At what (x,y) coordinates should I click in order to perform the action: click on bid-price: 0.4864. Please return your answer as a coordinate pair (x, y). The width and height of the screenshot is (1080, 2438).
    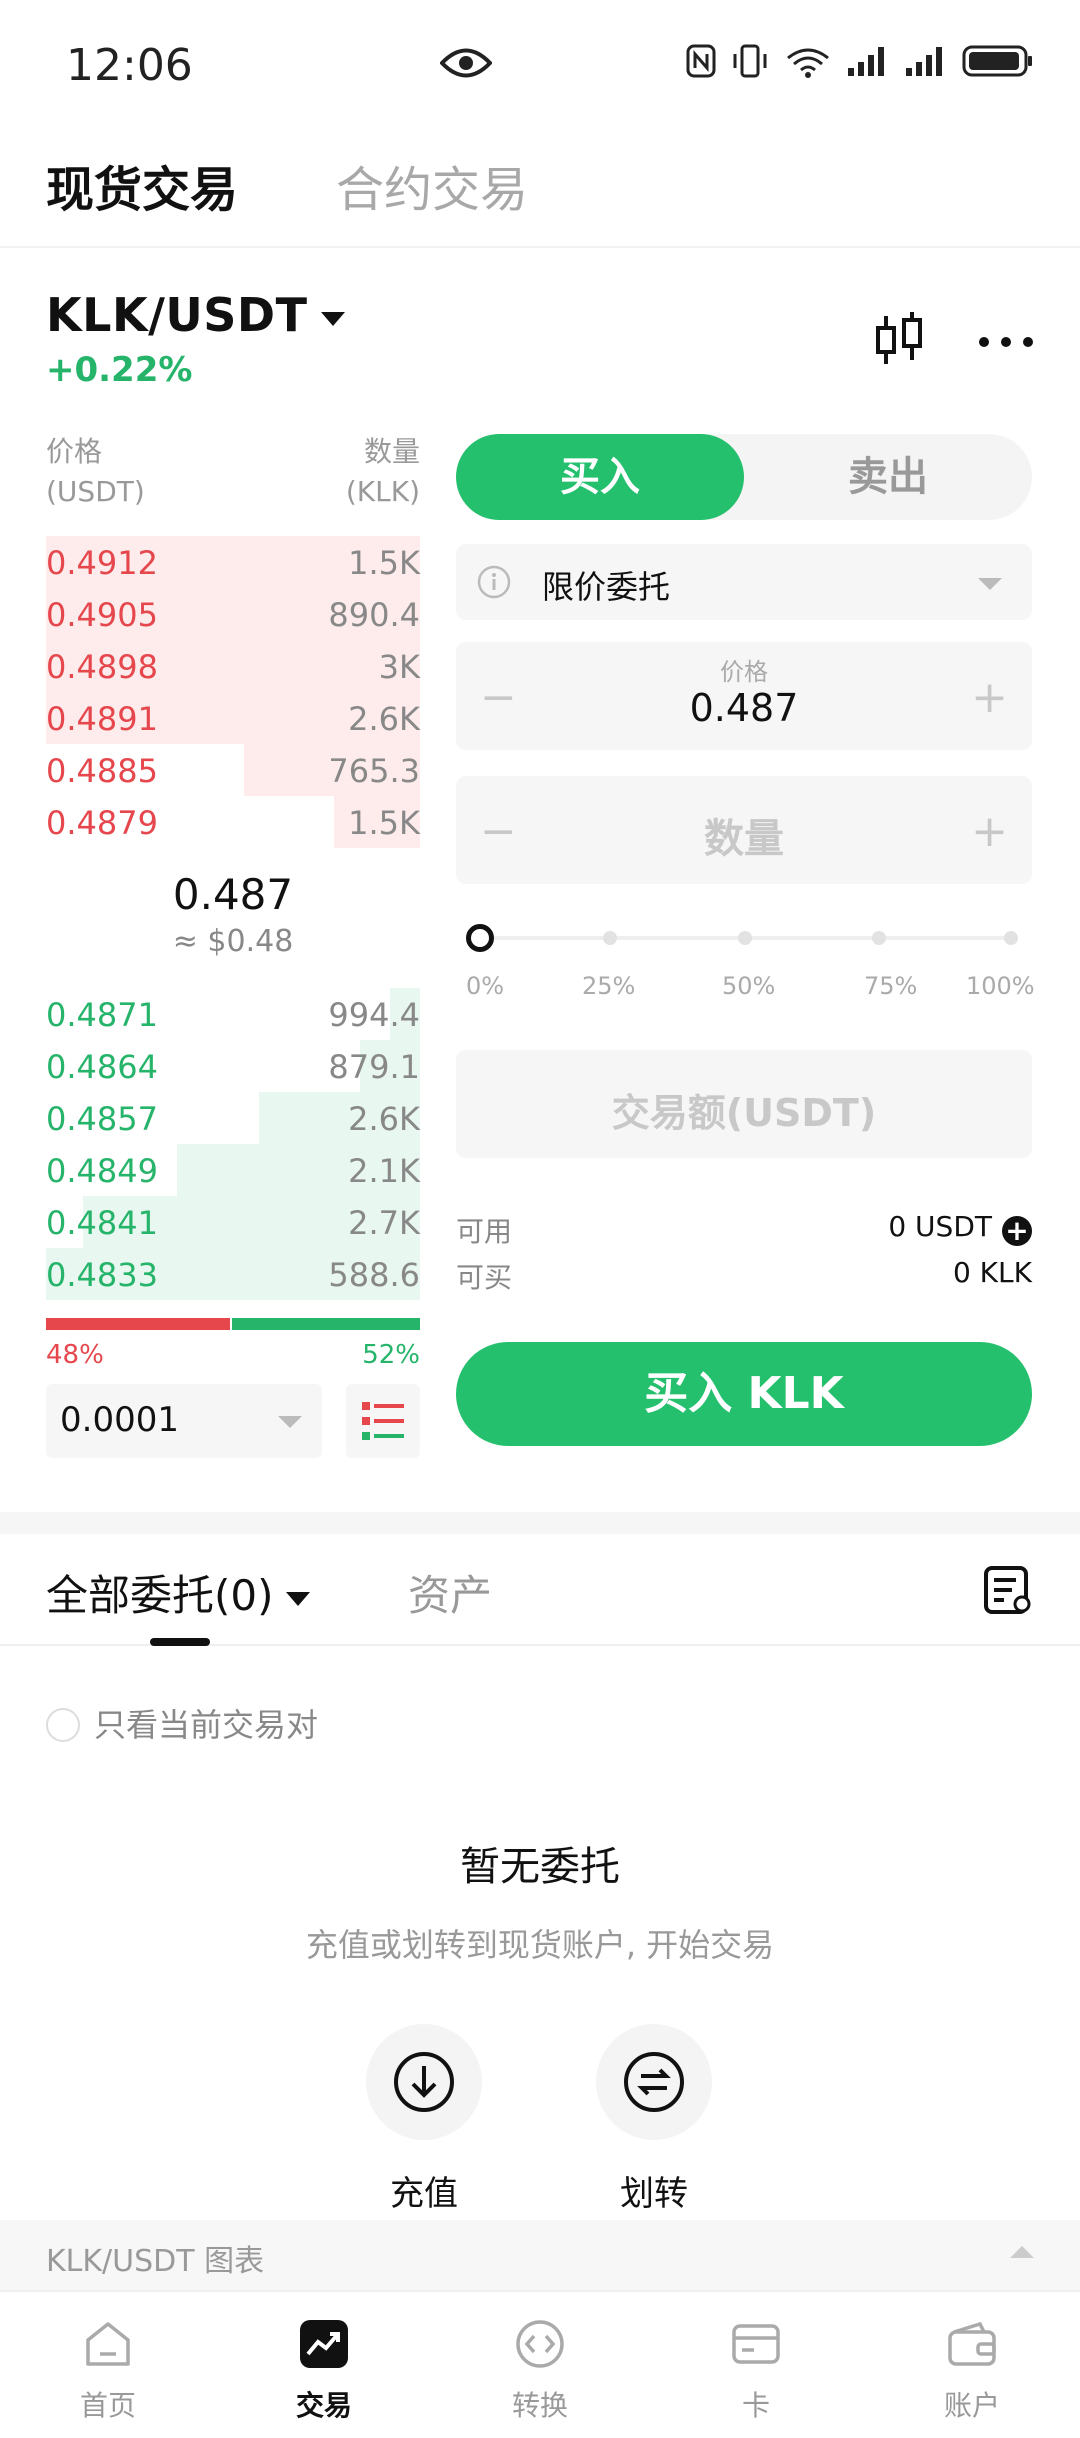
    Looking at the image, I should click on (102, 1067).